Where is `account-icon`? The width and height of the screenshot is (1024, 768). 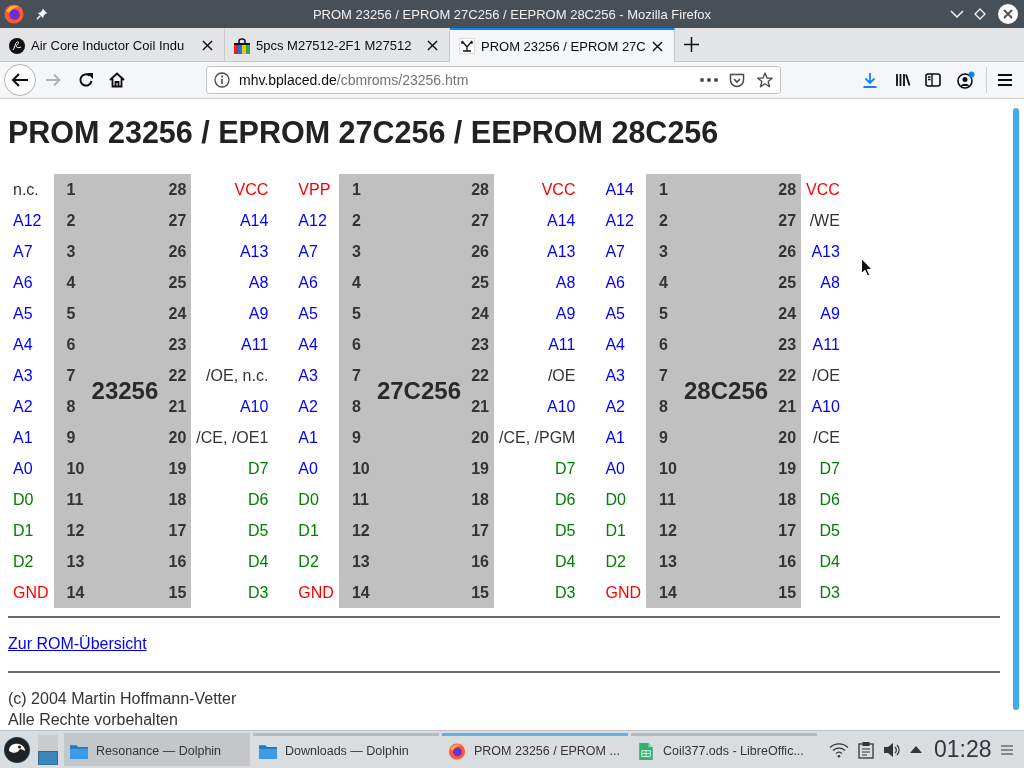
account-icon is located at coordinates (966, 80).